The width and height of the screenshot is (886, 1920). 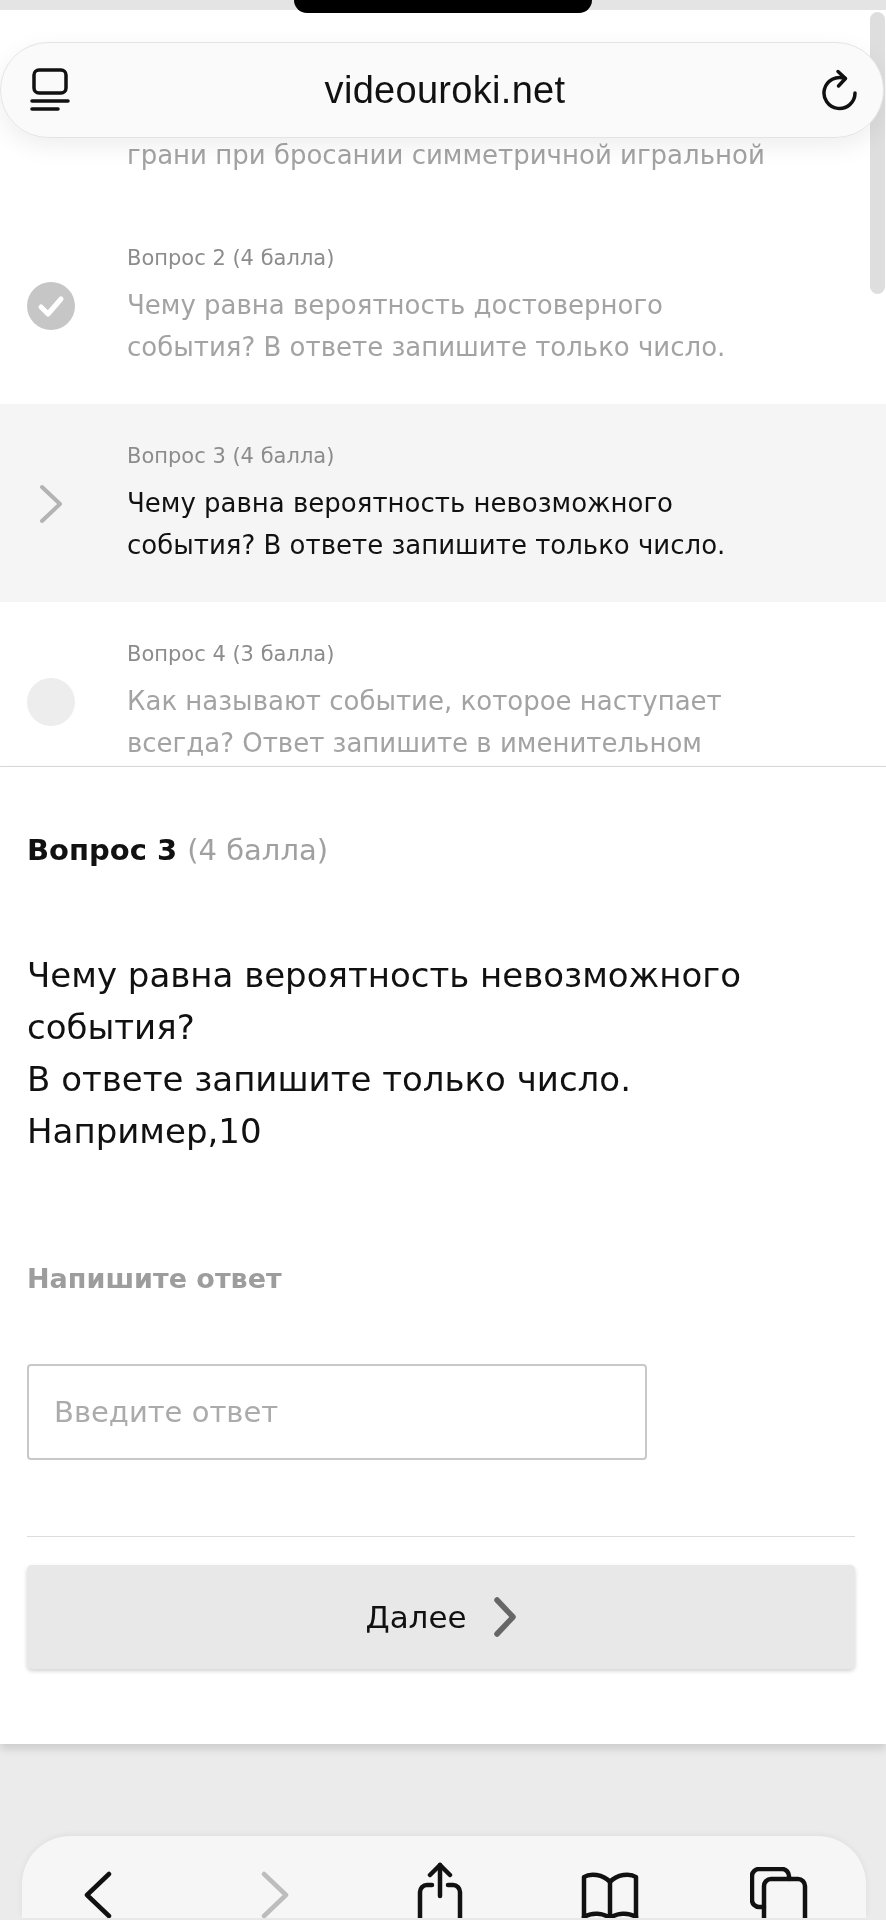 What do you see at coordinates (337, 1412) in the screenshot?
I see `answer-input-field: Введите ответ` at bounding box center [337, 1412].